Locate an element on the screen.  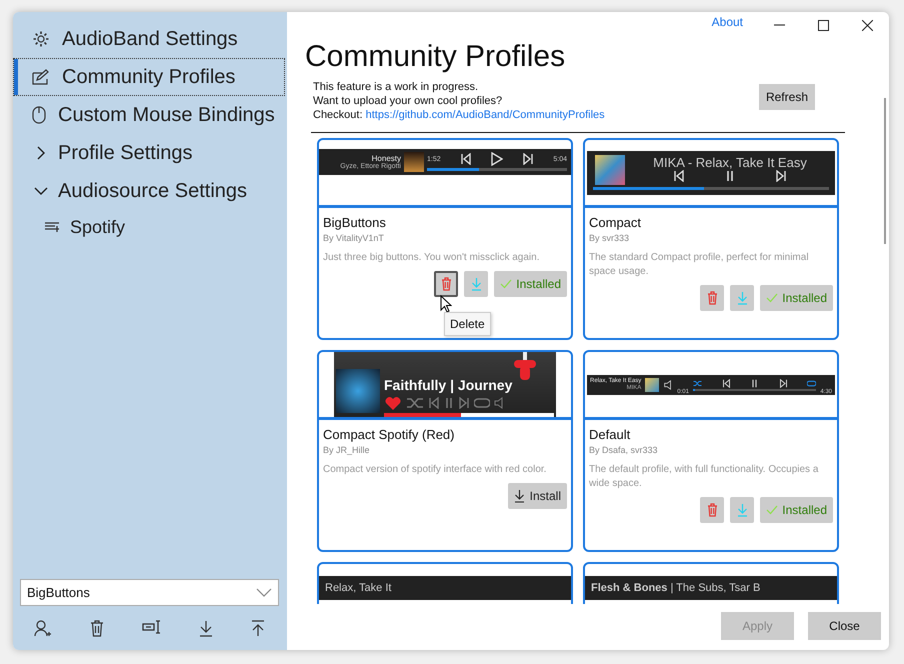
add-user-icon is located at coordinates (43, 629).